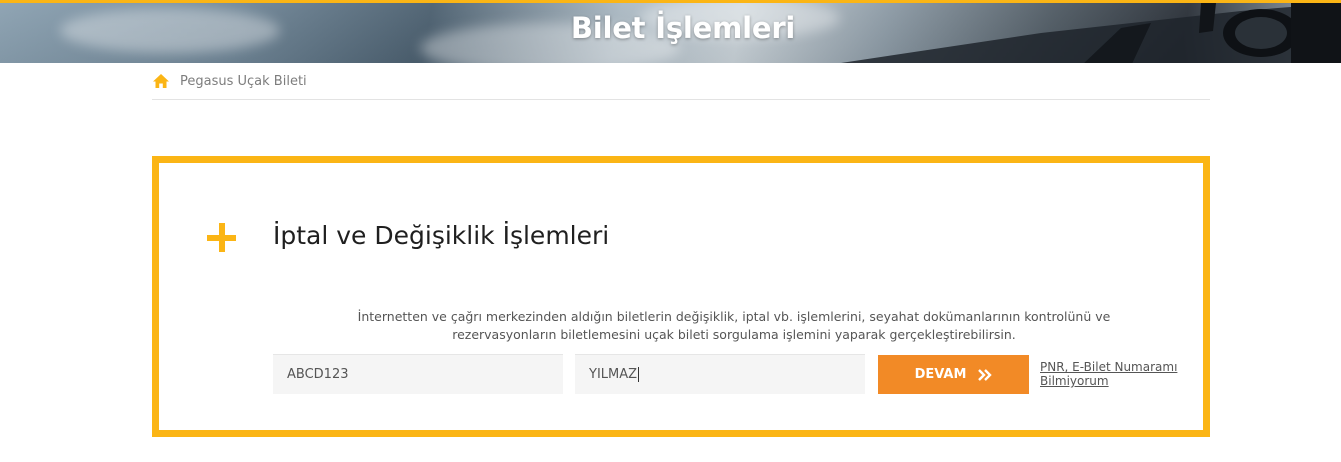  I want to click on continue-button: DEVAM, so click(953, 374).